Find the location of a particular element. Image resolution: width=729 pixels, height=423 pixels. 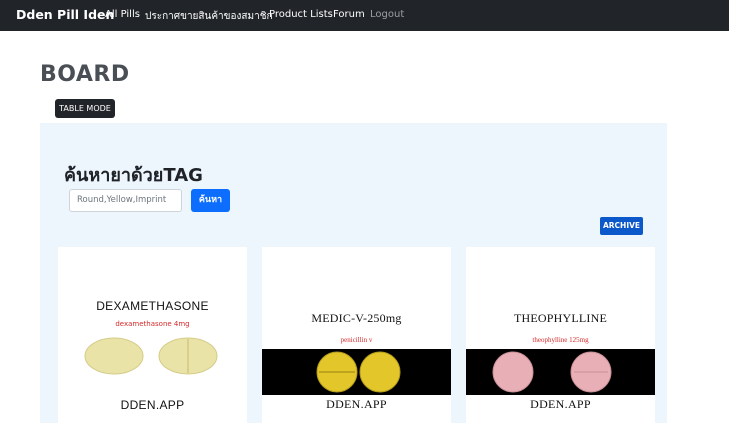

table-mode-button: TABLE MODE is located at coordinates (85, 108).